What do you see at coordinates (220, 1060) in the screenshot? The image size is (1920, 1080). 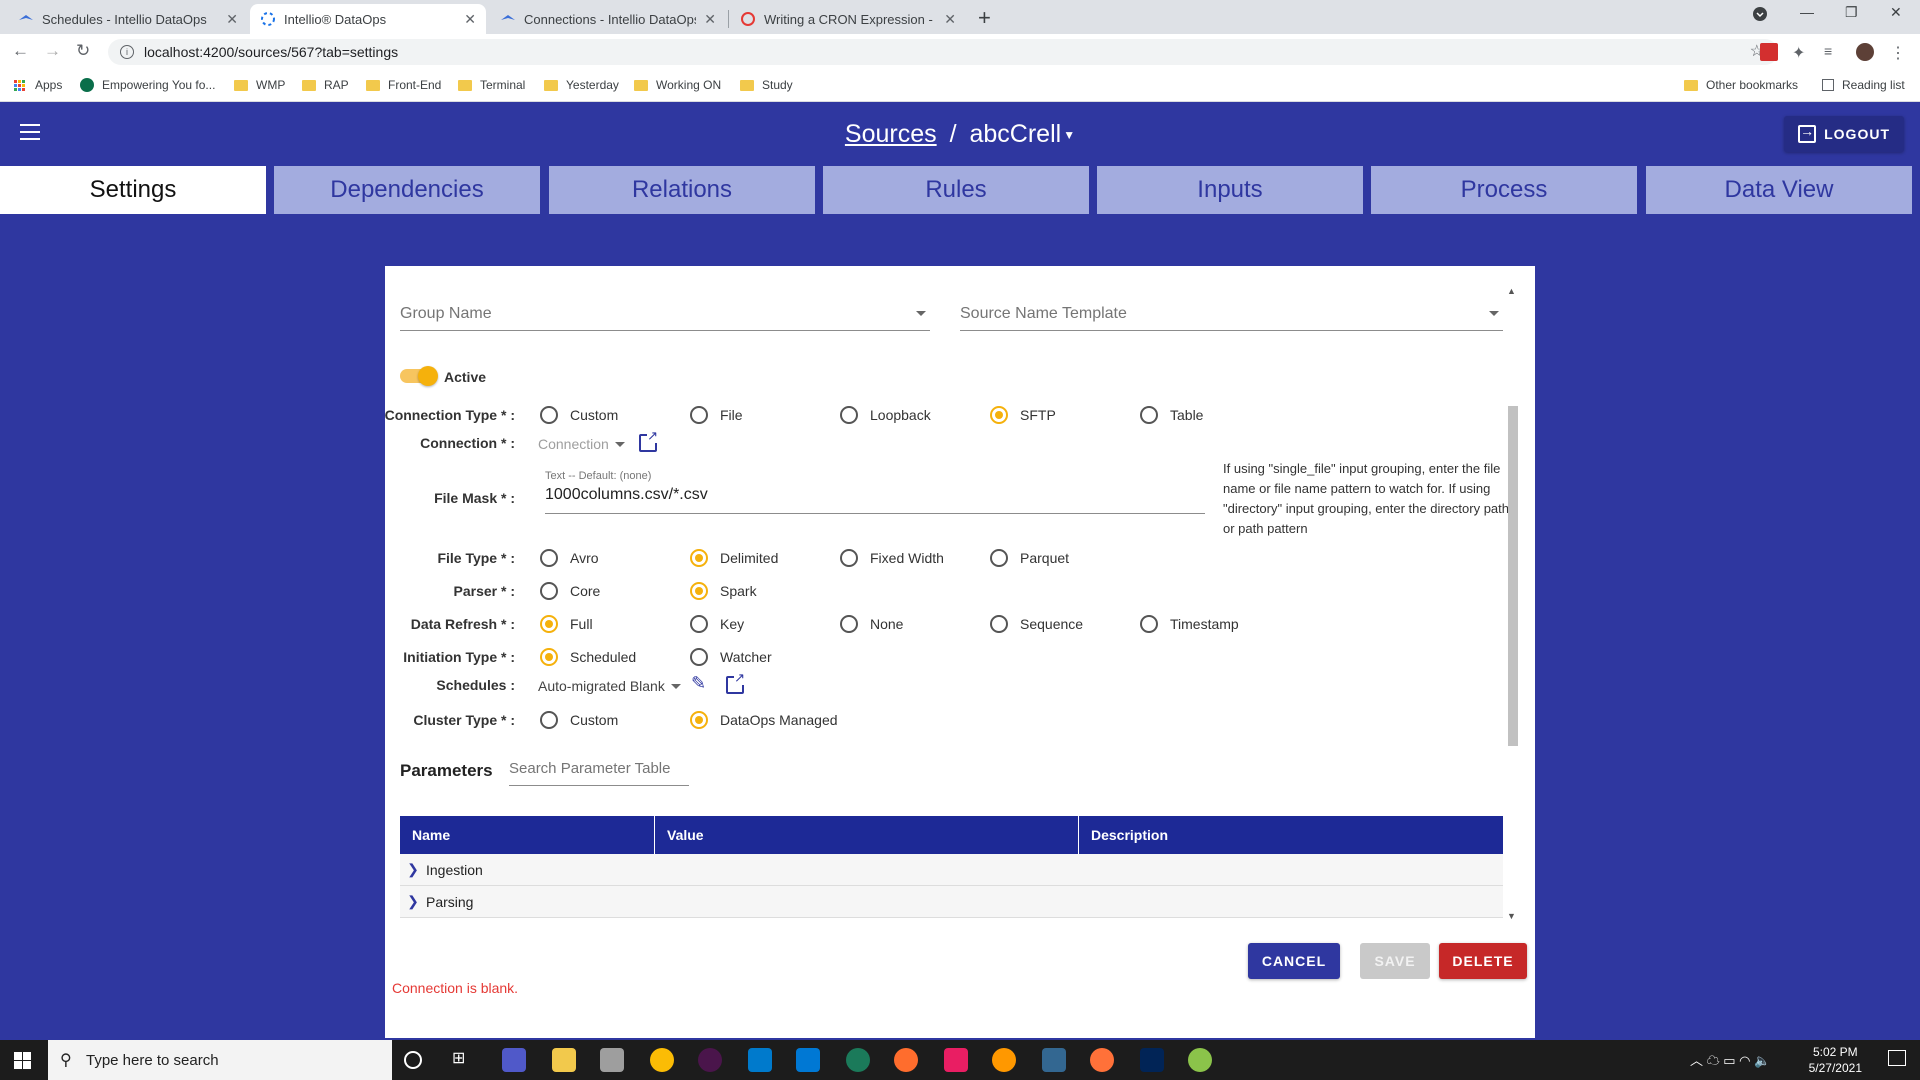 I see `taskbar-search-field: ⚲ Type here to search` at bounding box center [220, 1060].